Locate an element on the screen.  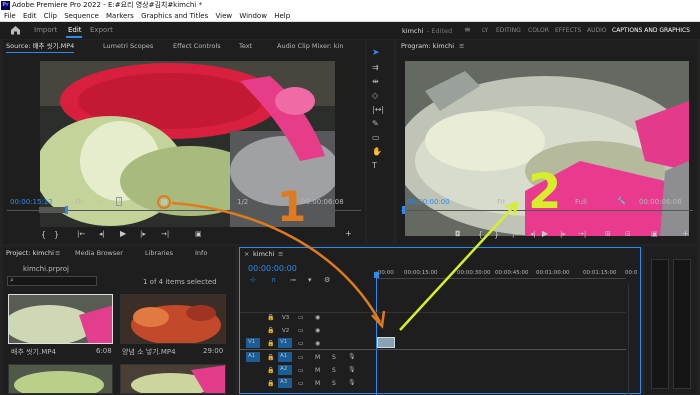
step2-arrow is located at coordinates (457, 267).